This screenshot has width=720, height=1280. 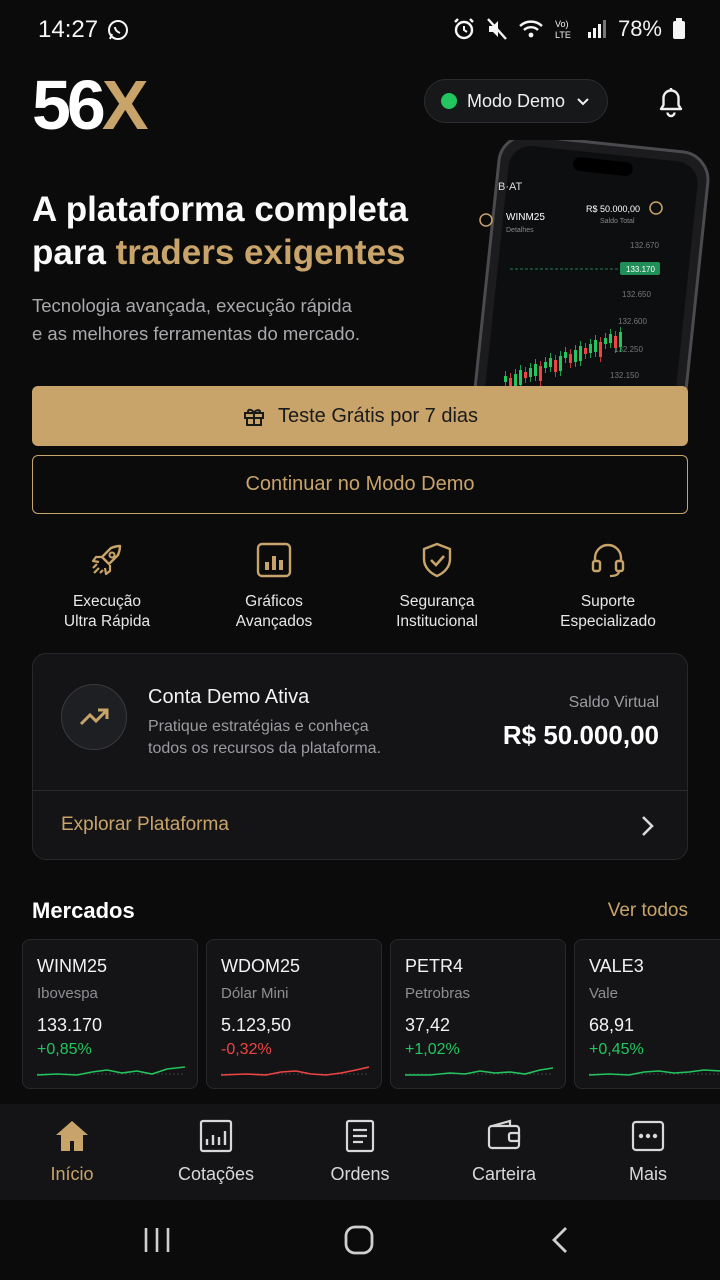 I want to click on home-button-icon, so click(x=359, y=1240).